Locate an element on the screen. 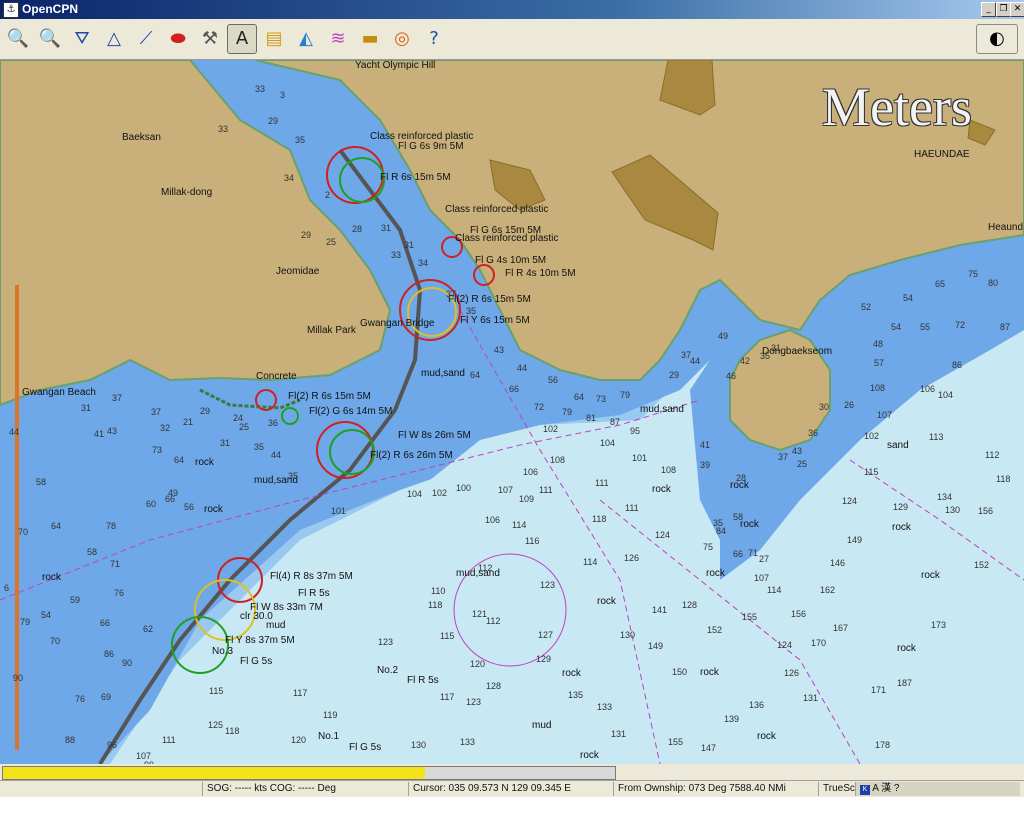 This screenshot has height=819, width=1024. light-label: Fl W 8s 26m 5M is located at coordinates (434, 435).